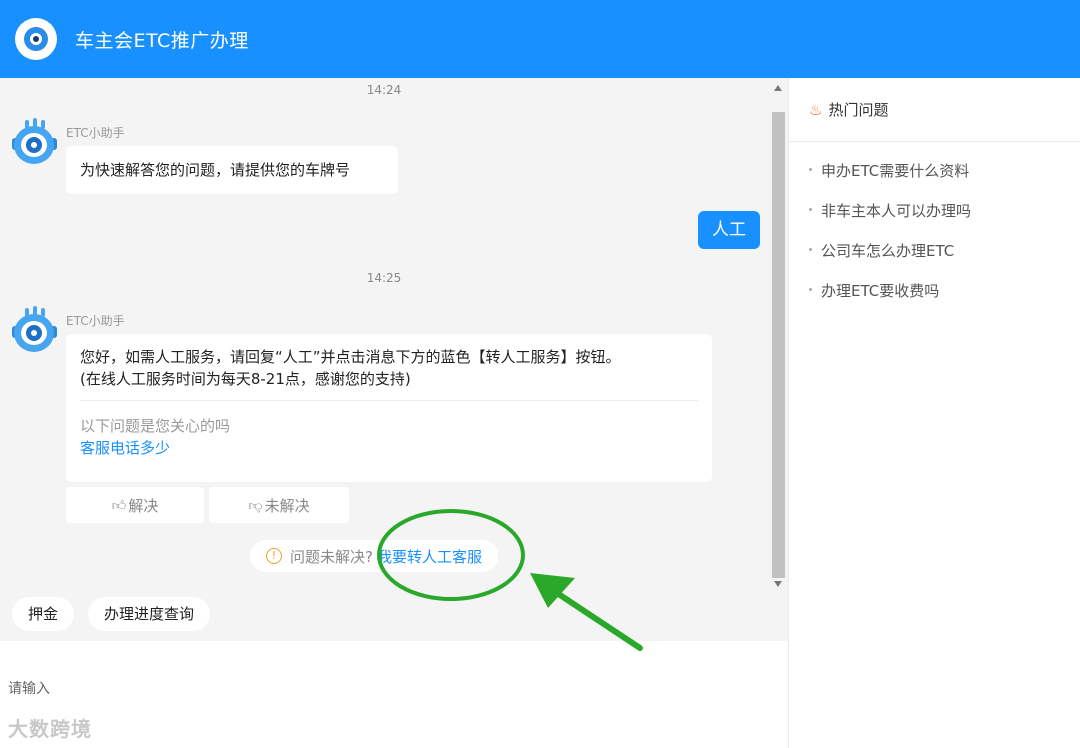 The height and width of the screenshot is (748, 1080). What do you see at coordinates (934, 110) in the screenshot?
I see `sidebar-header: ♨ 热门问题` at bounding box center [934, 110].